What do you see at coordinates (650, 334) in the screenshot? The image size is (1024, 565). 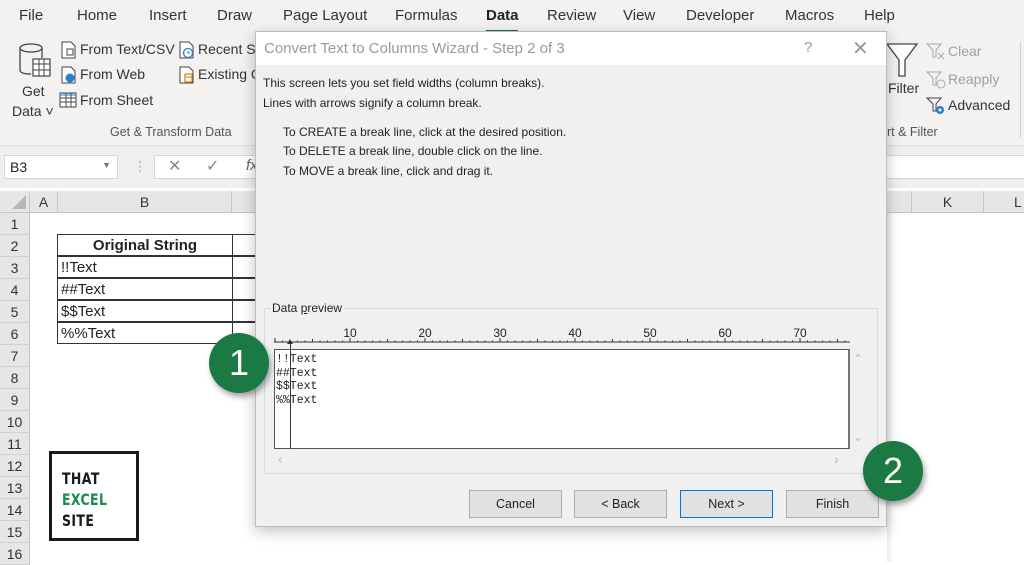 I see `ruler-label: 50` at bounding box center [650, 334].